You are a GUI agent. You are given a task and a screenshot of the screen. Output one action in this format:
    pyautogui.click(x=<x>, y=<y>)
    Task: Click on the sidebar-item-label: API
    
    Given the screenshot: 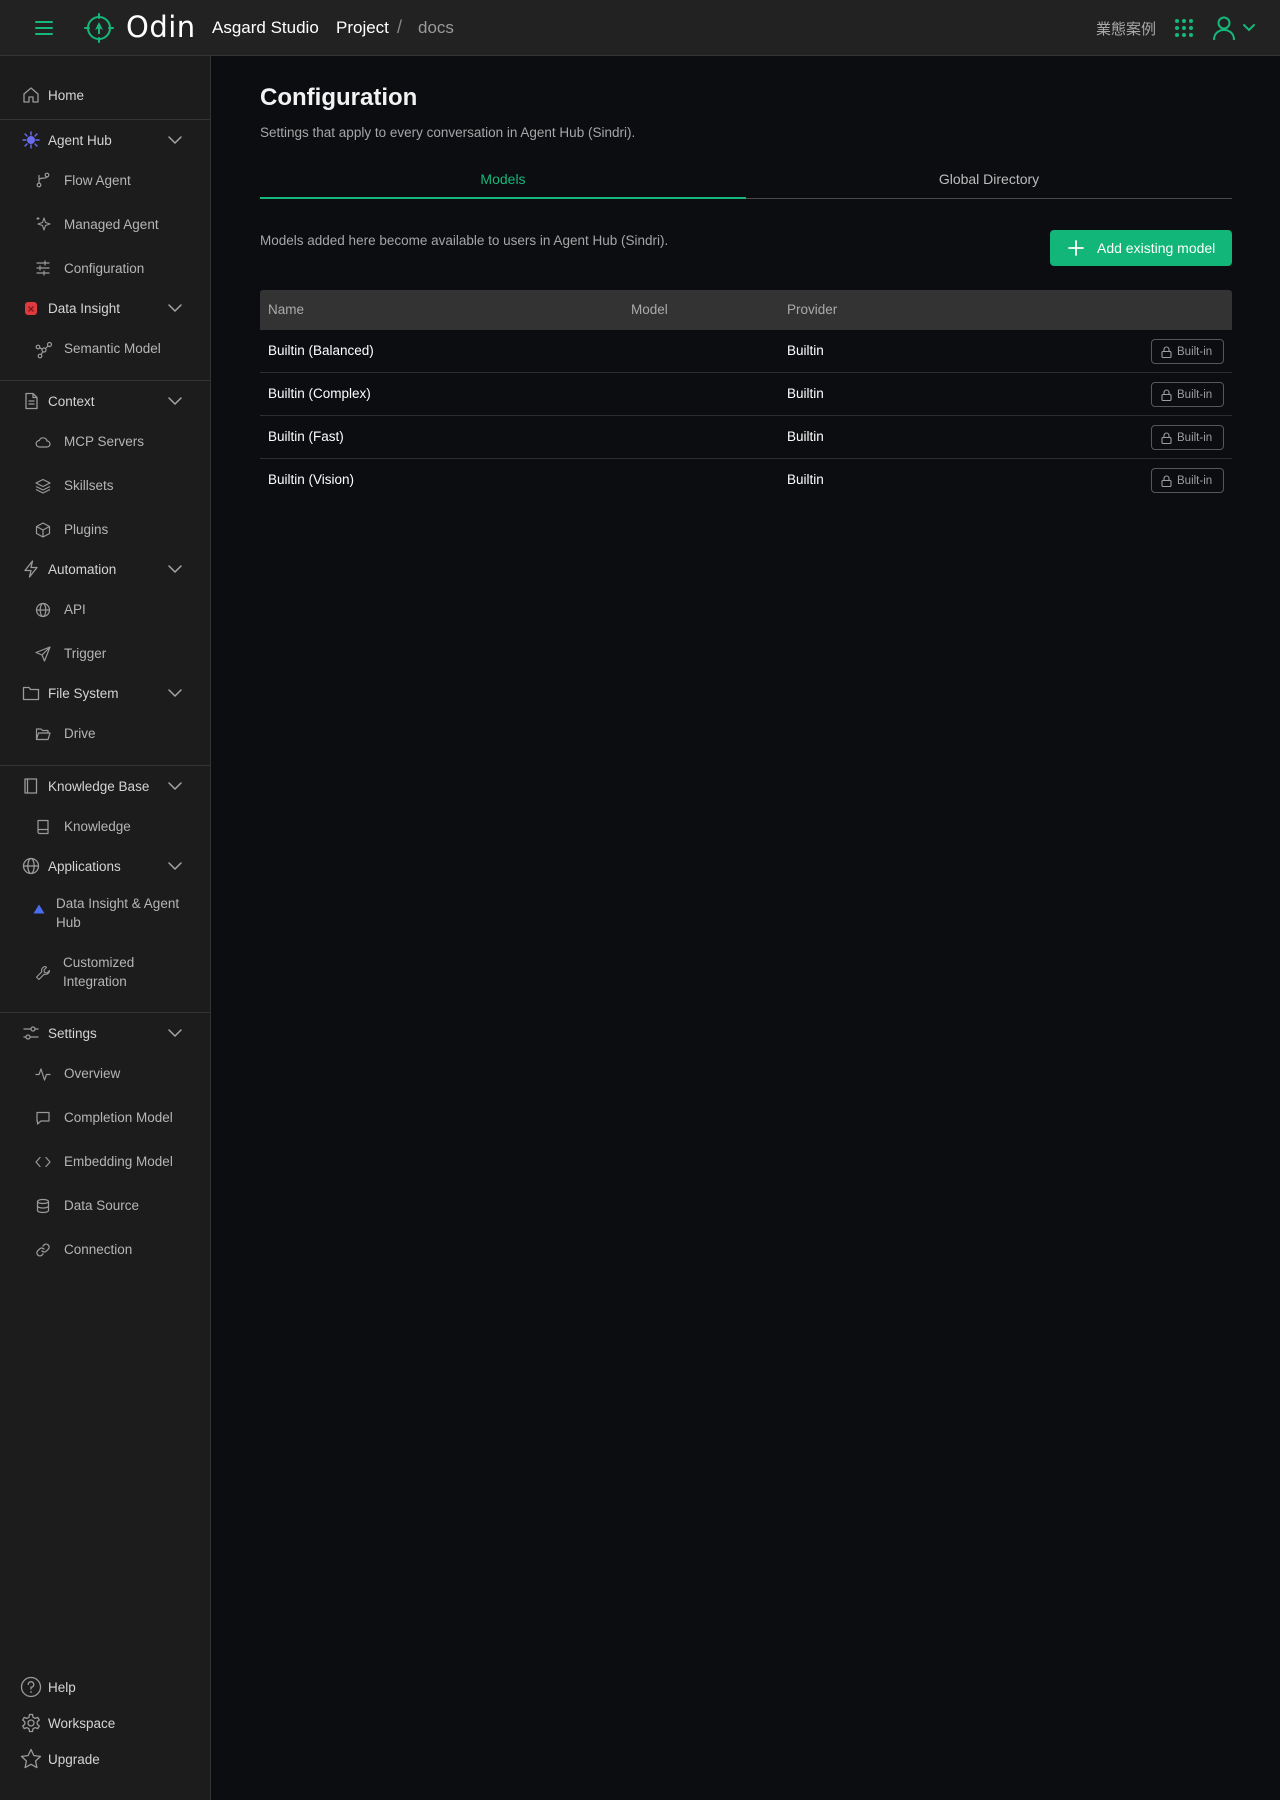 What is the action you would take?
    pyautogui.click(x=75, y=609)
    